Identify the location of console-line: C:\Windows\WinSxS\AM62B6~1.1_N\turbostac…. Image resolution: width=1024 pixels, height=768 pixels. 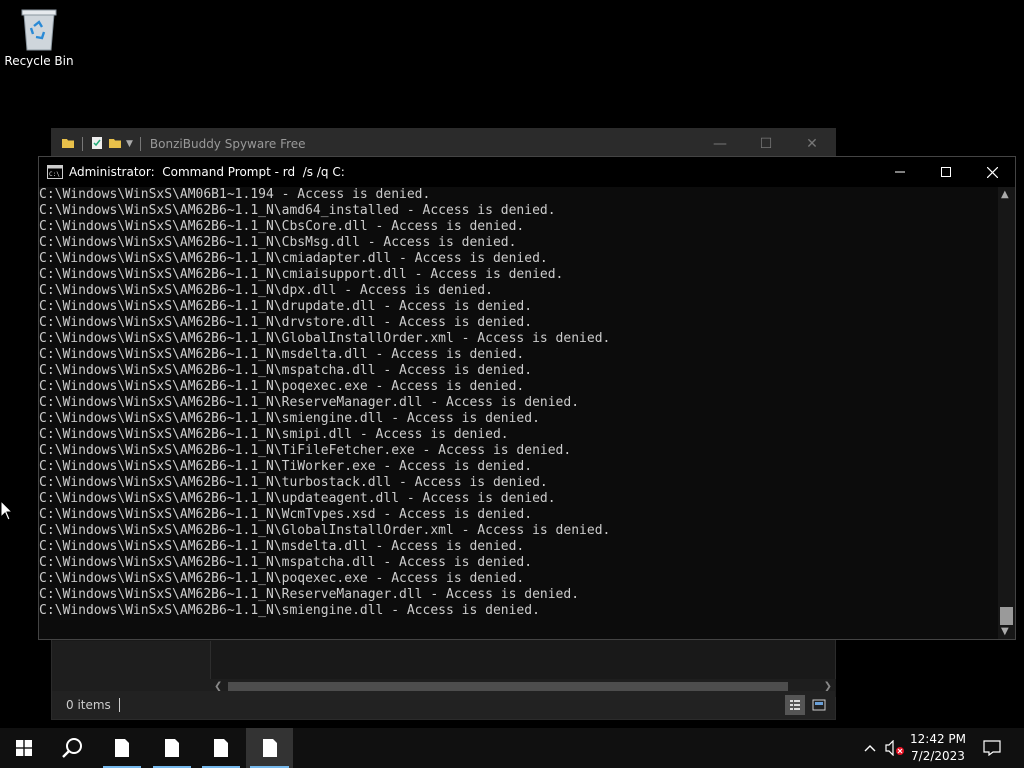
(293, 482).